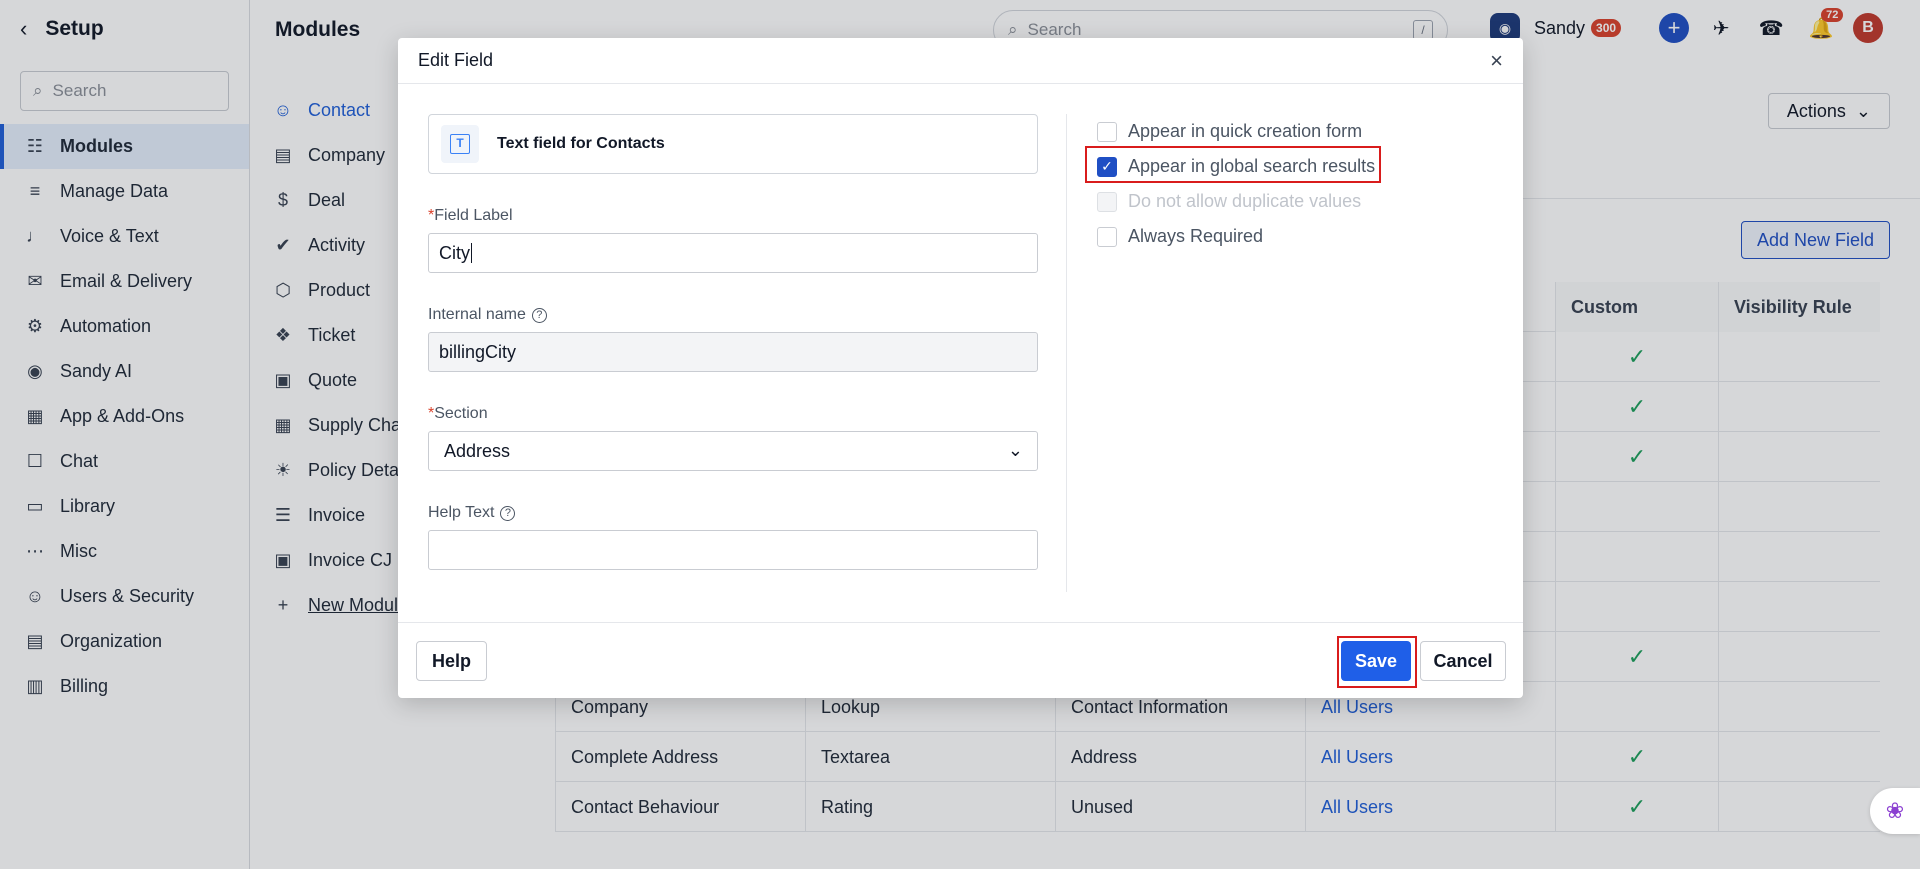  I want to click on text-field-icon: T, so click(460, 144).